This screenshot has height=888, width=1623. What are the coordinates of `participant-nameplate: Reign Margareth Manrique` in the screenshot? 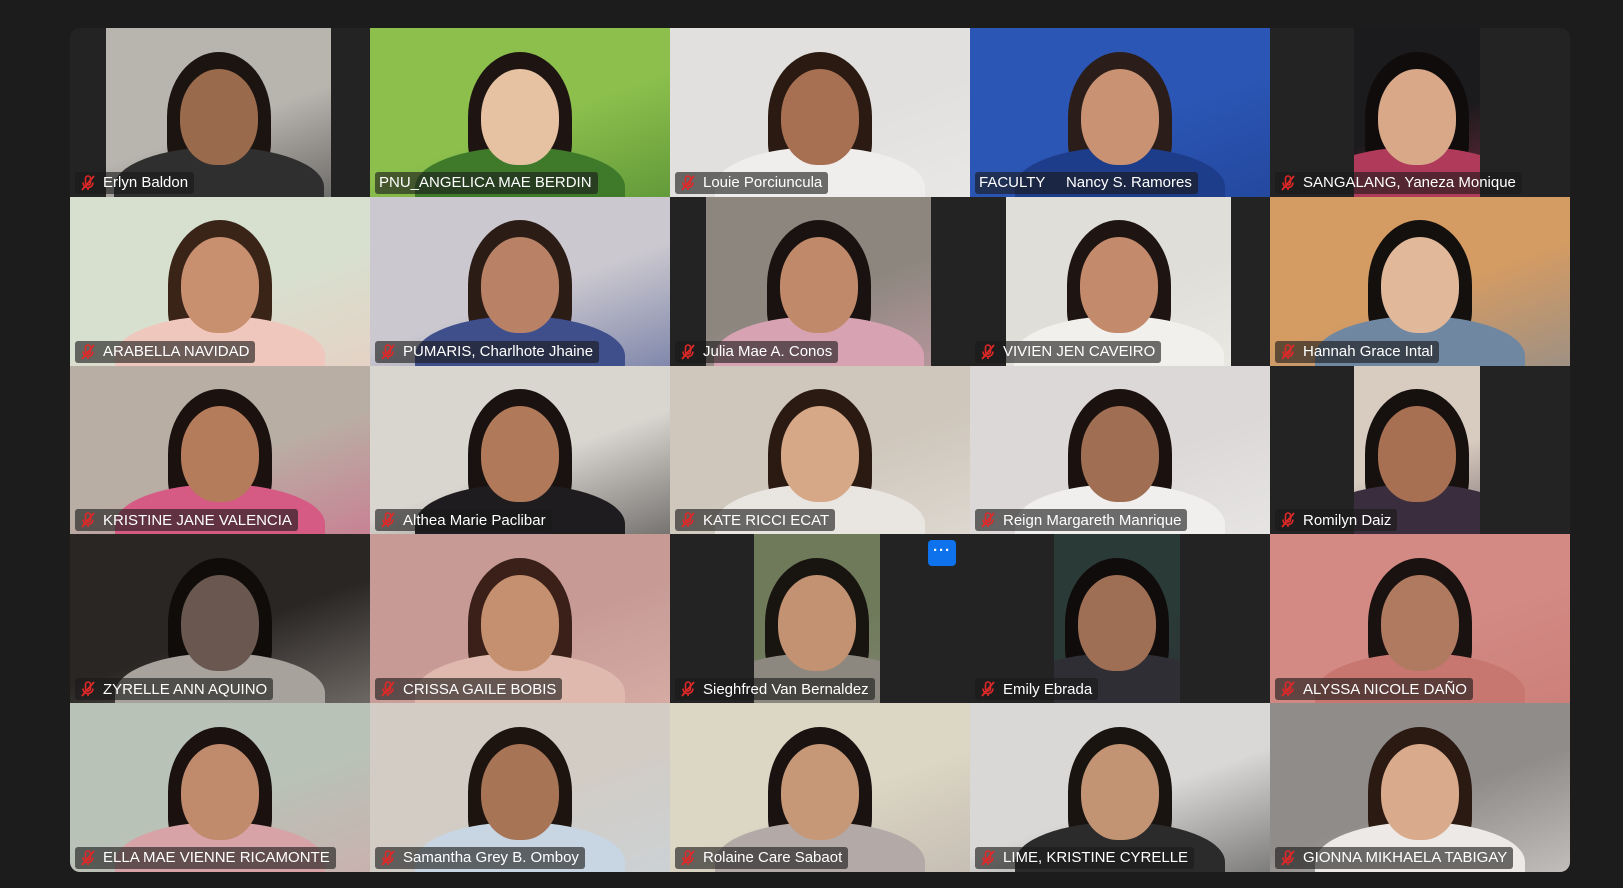 It's located at (1081, 520).